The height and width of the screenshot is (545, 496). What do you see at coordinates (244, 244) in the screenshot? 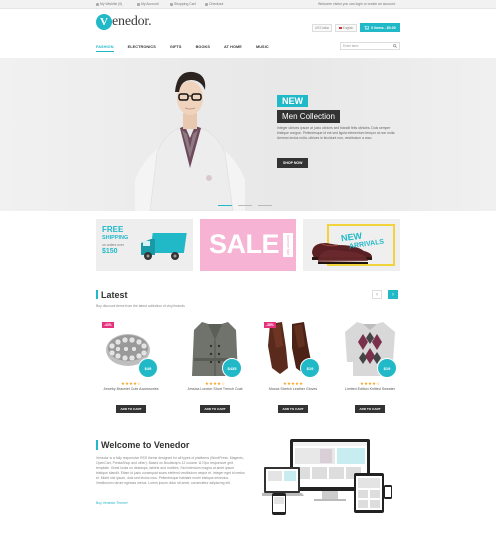
I see `sale-text: SALE` at bounding box center [244, 244].